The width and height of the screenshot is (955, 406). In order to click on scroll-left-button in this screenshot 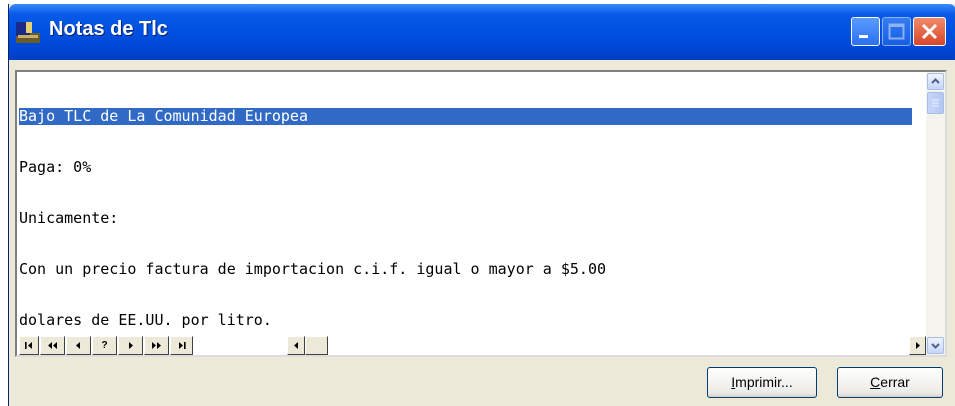, I will do `click(296, 345)`.